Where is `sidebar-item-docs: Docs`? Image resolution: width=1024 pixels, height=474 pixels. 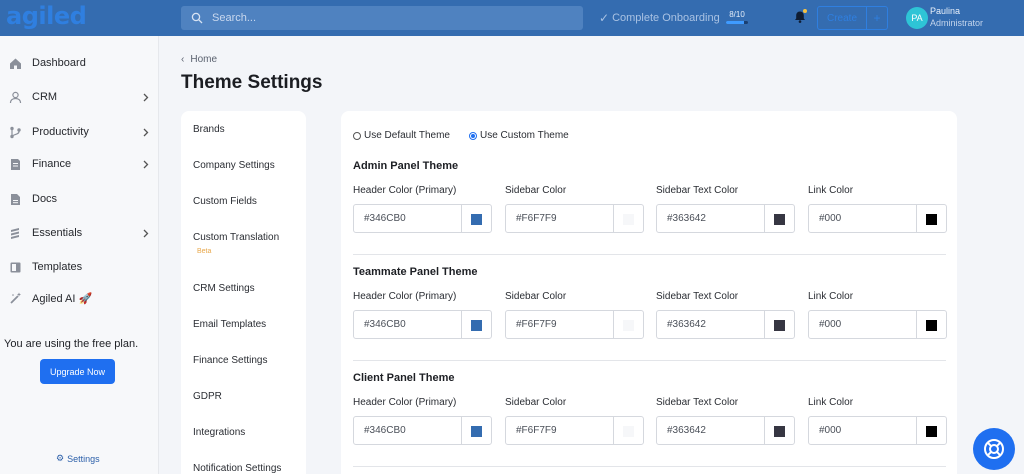 sidebar-item-docs: Docs is located at coordinates (79, 199).